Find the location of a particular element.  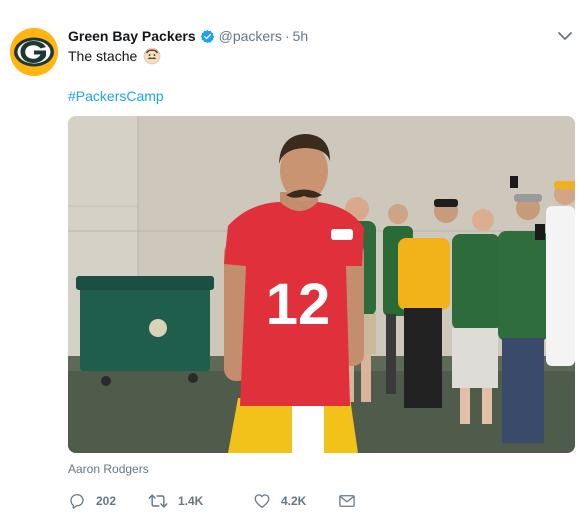

packers-avatar is located at coordinates (34, 52).